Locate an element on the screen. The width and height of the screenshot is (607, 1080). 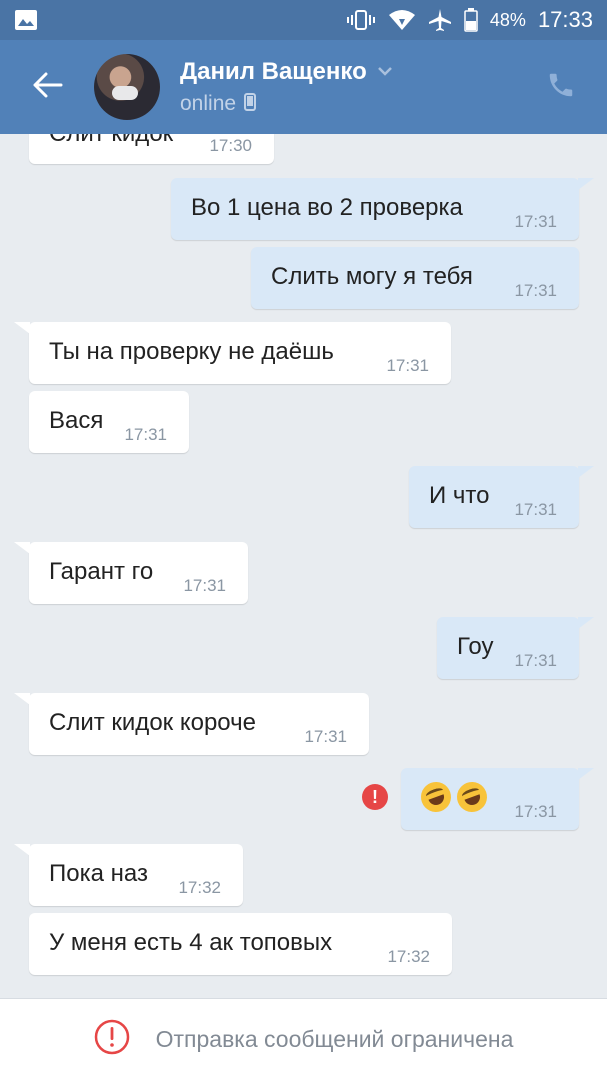
back-arrow-icon is located at coordinates (48, 87).